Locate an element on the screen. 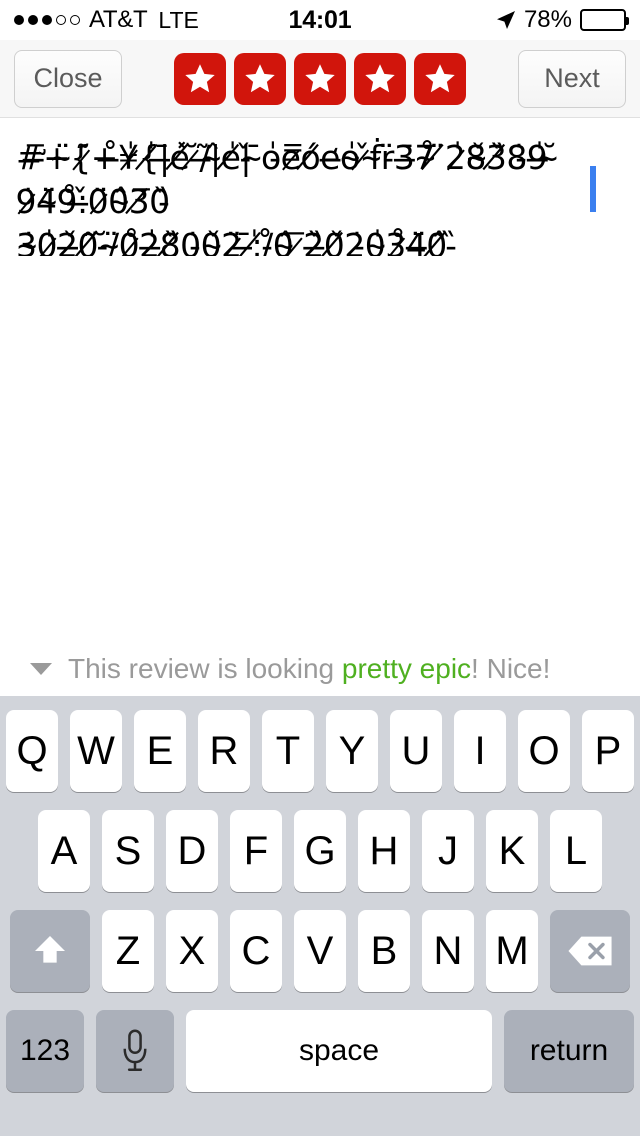 The image size is (640, 1136). key-u: U is located at coordinates (416, 751).